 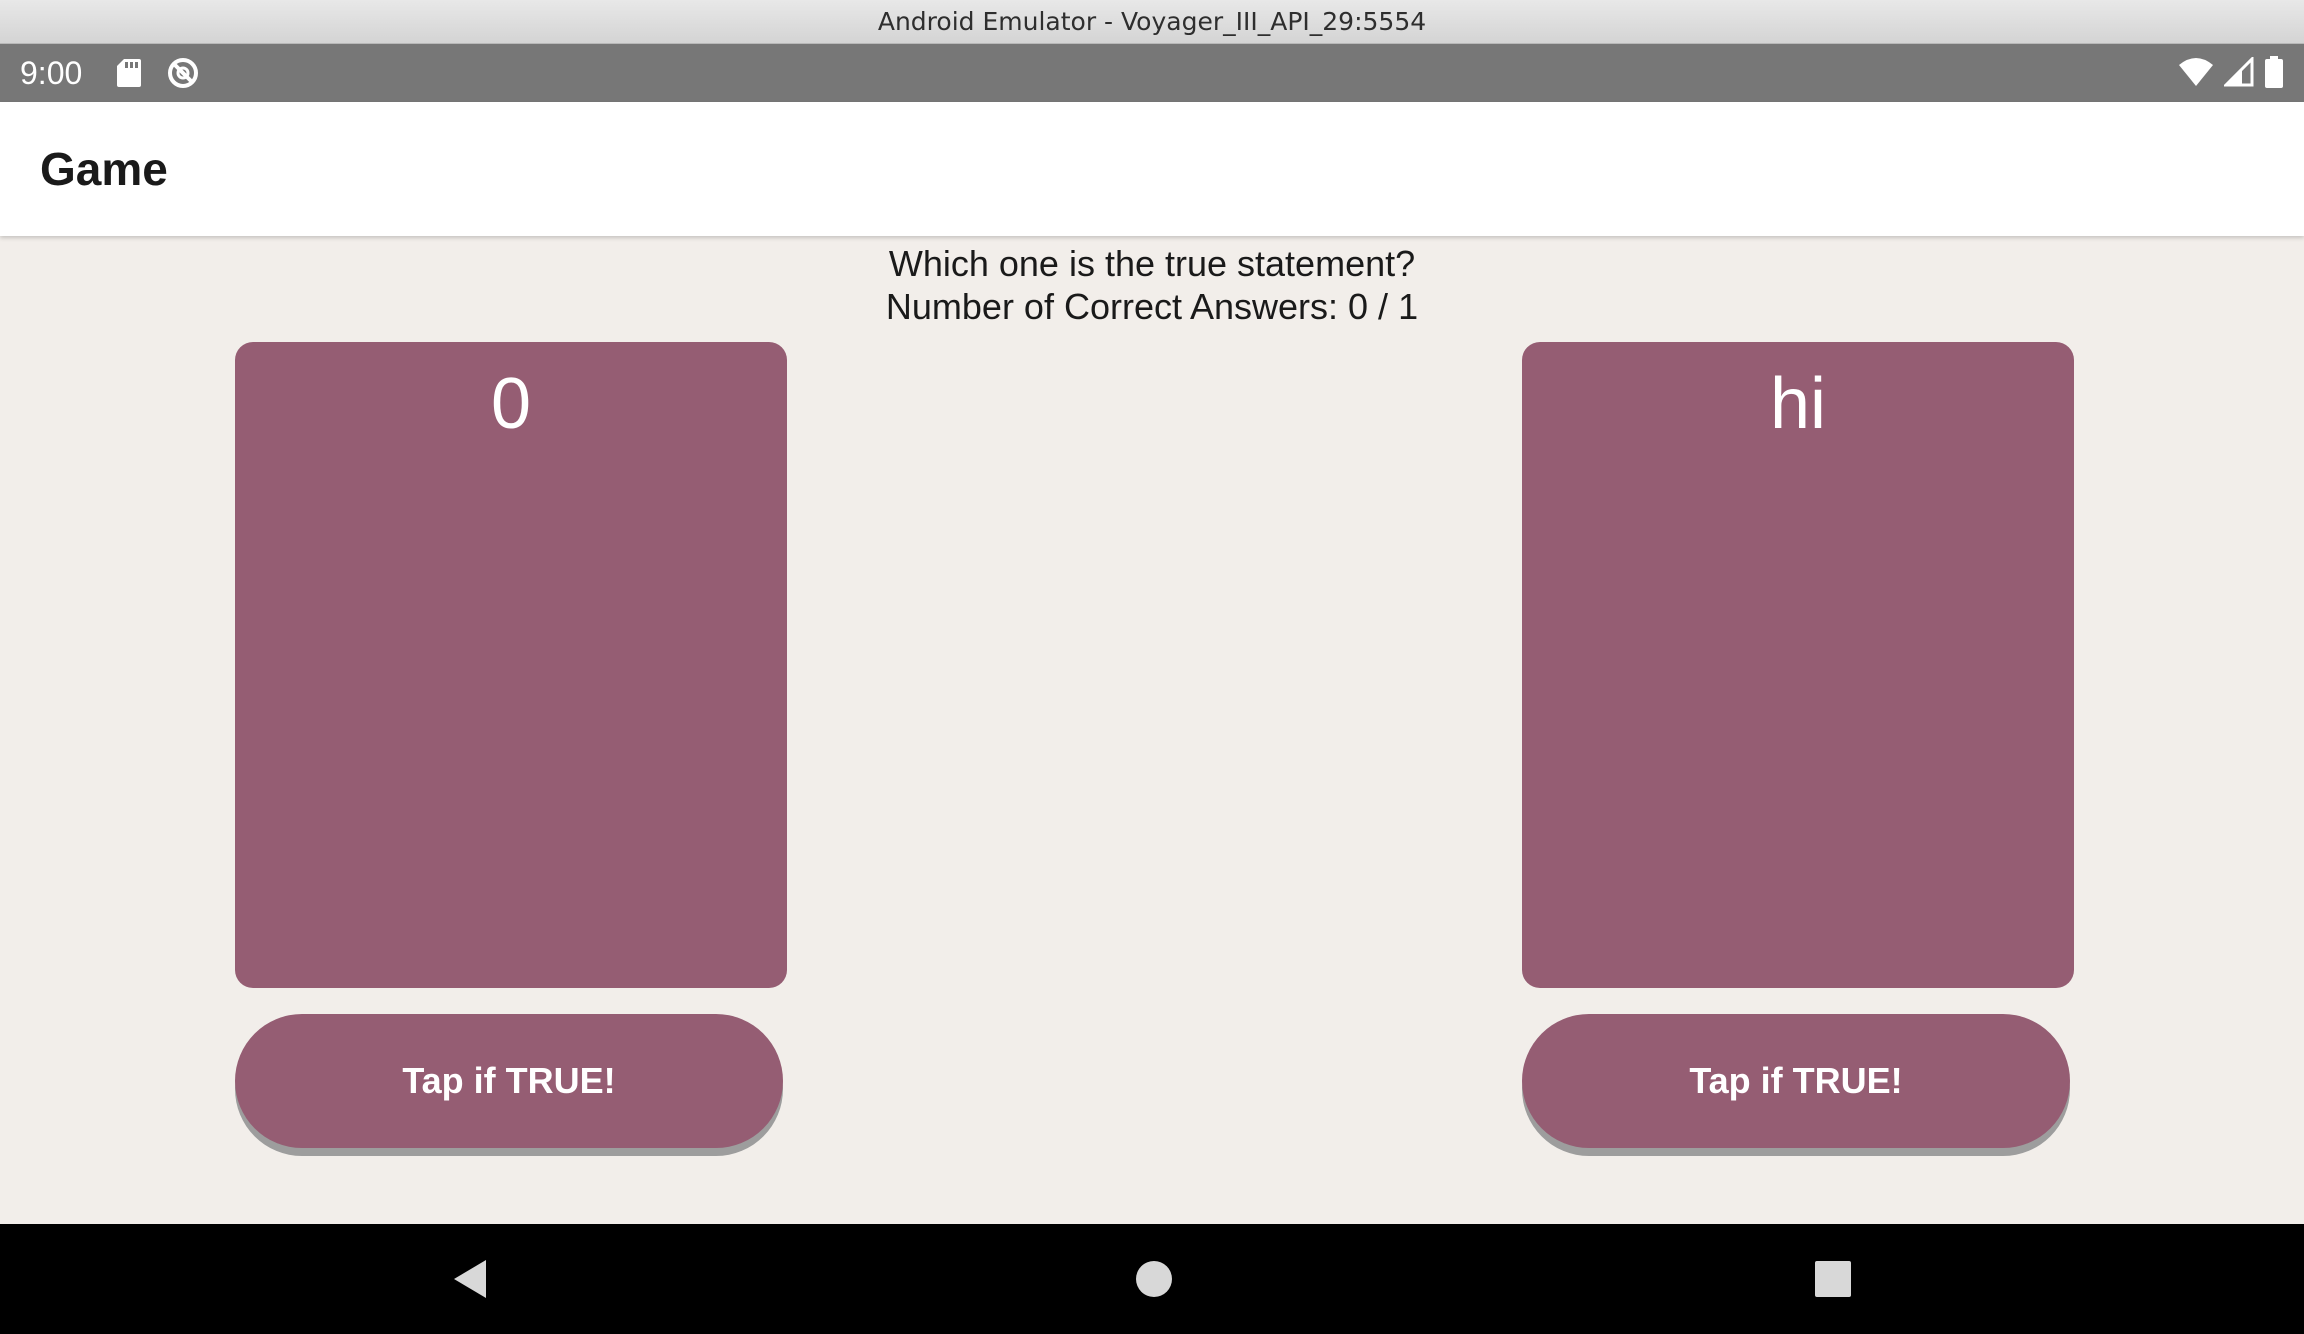 I want to click on status-right-icons, so click(x=2231, y=74).